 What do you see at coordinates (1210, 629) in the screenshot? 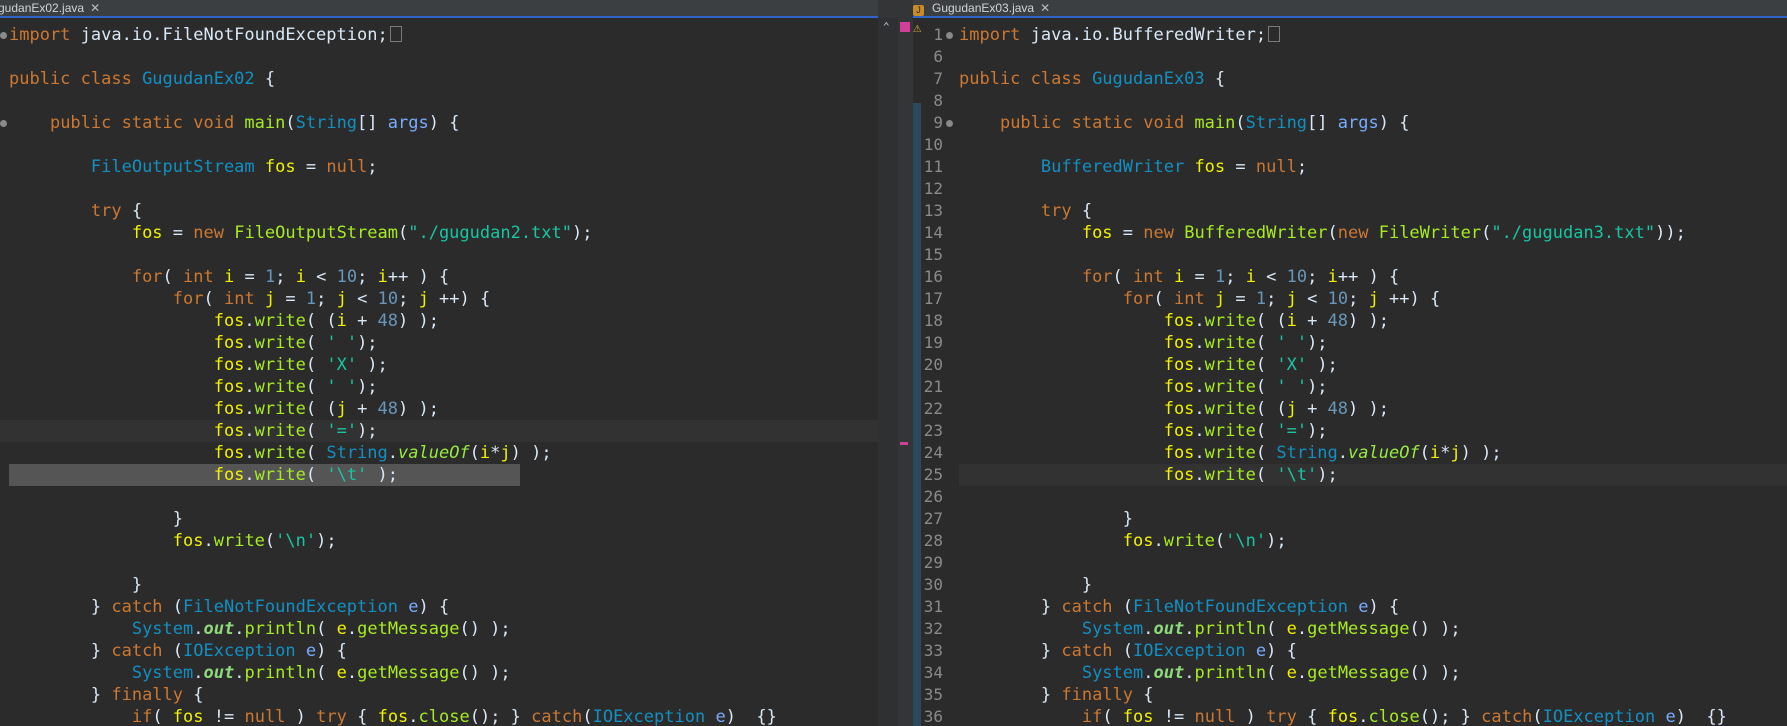
I see `code-text: System.out.println( e.getMessage() );` at bounding box center [1210, 629].